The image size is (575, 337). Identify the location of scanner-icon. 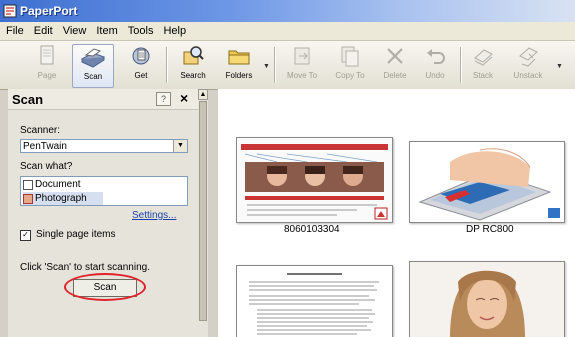
(93, 58).